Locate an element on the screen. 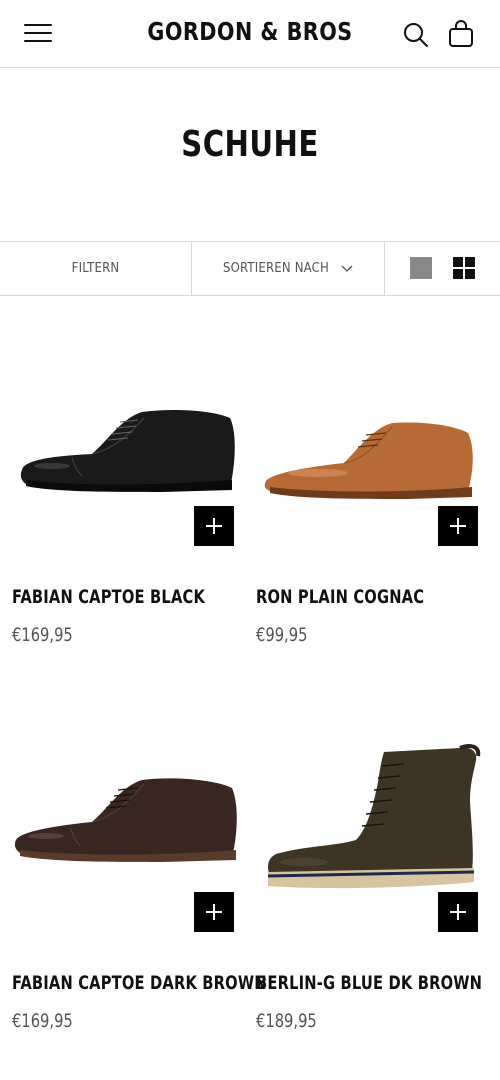 The height and width of the screenshot is (1080, 500). sort-button: SORTIEREN NACH is located at coordinates (288, 268).